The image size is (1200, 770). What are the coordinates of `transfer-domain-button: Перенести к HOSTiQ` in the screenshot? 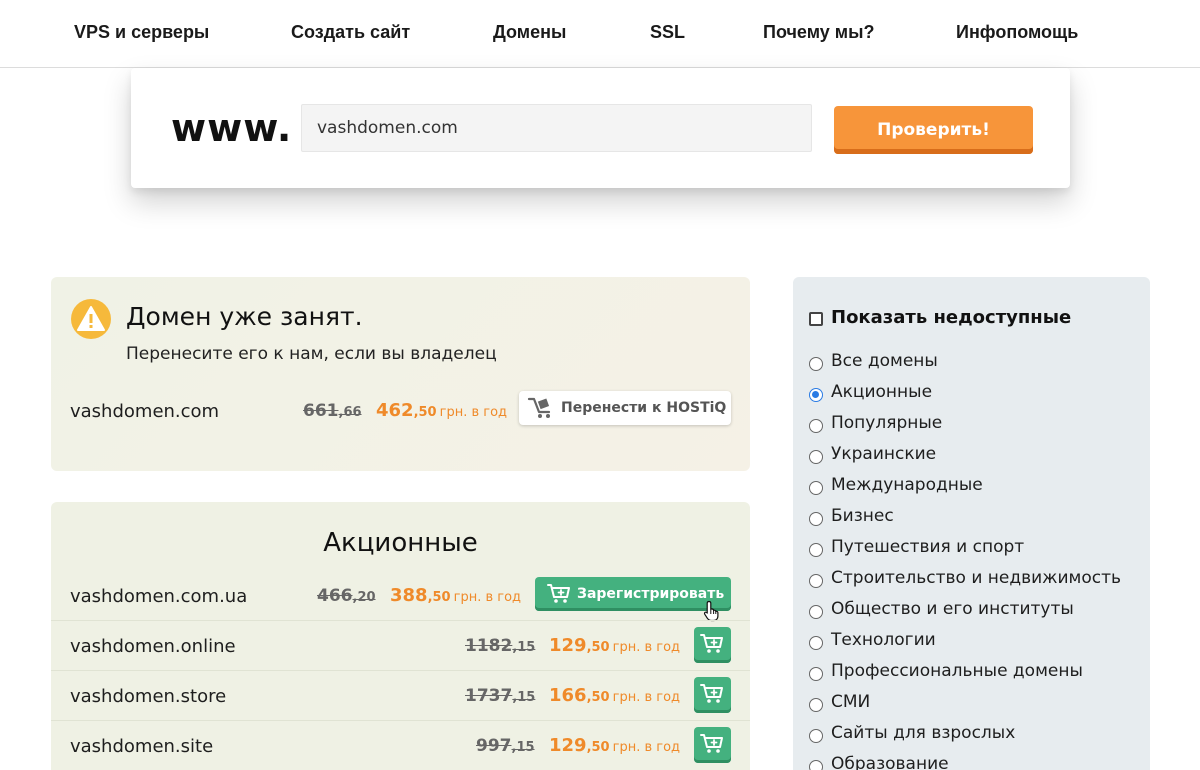 It's located at (625, 408).